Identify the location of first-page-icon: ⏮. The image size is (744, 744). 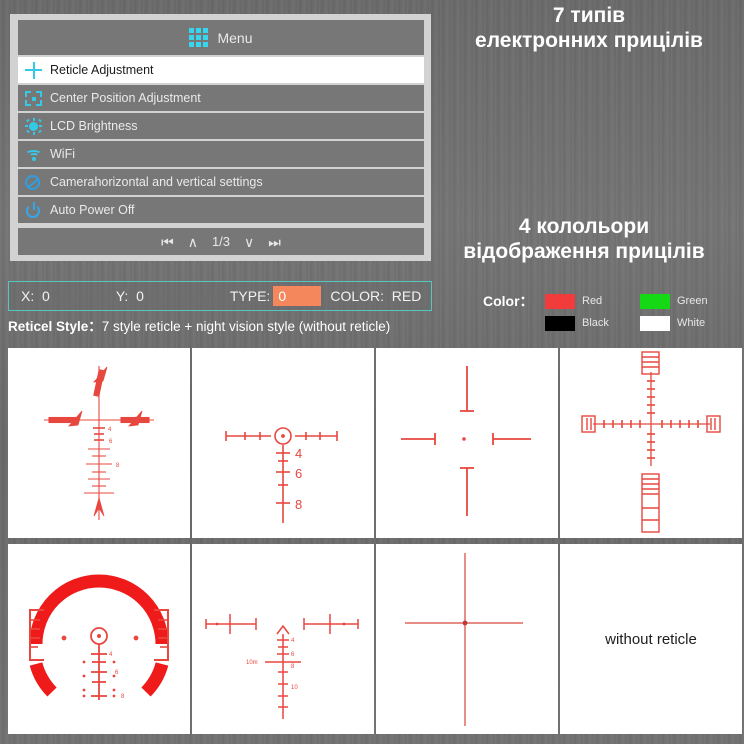
(167, 242).